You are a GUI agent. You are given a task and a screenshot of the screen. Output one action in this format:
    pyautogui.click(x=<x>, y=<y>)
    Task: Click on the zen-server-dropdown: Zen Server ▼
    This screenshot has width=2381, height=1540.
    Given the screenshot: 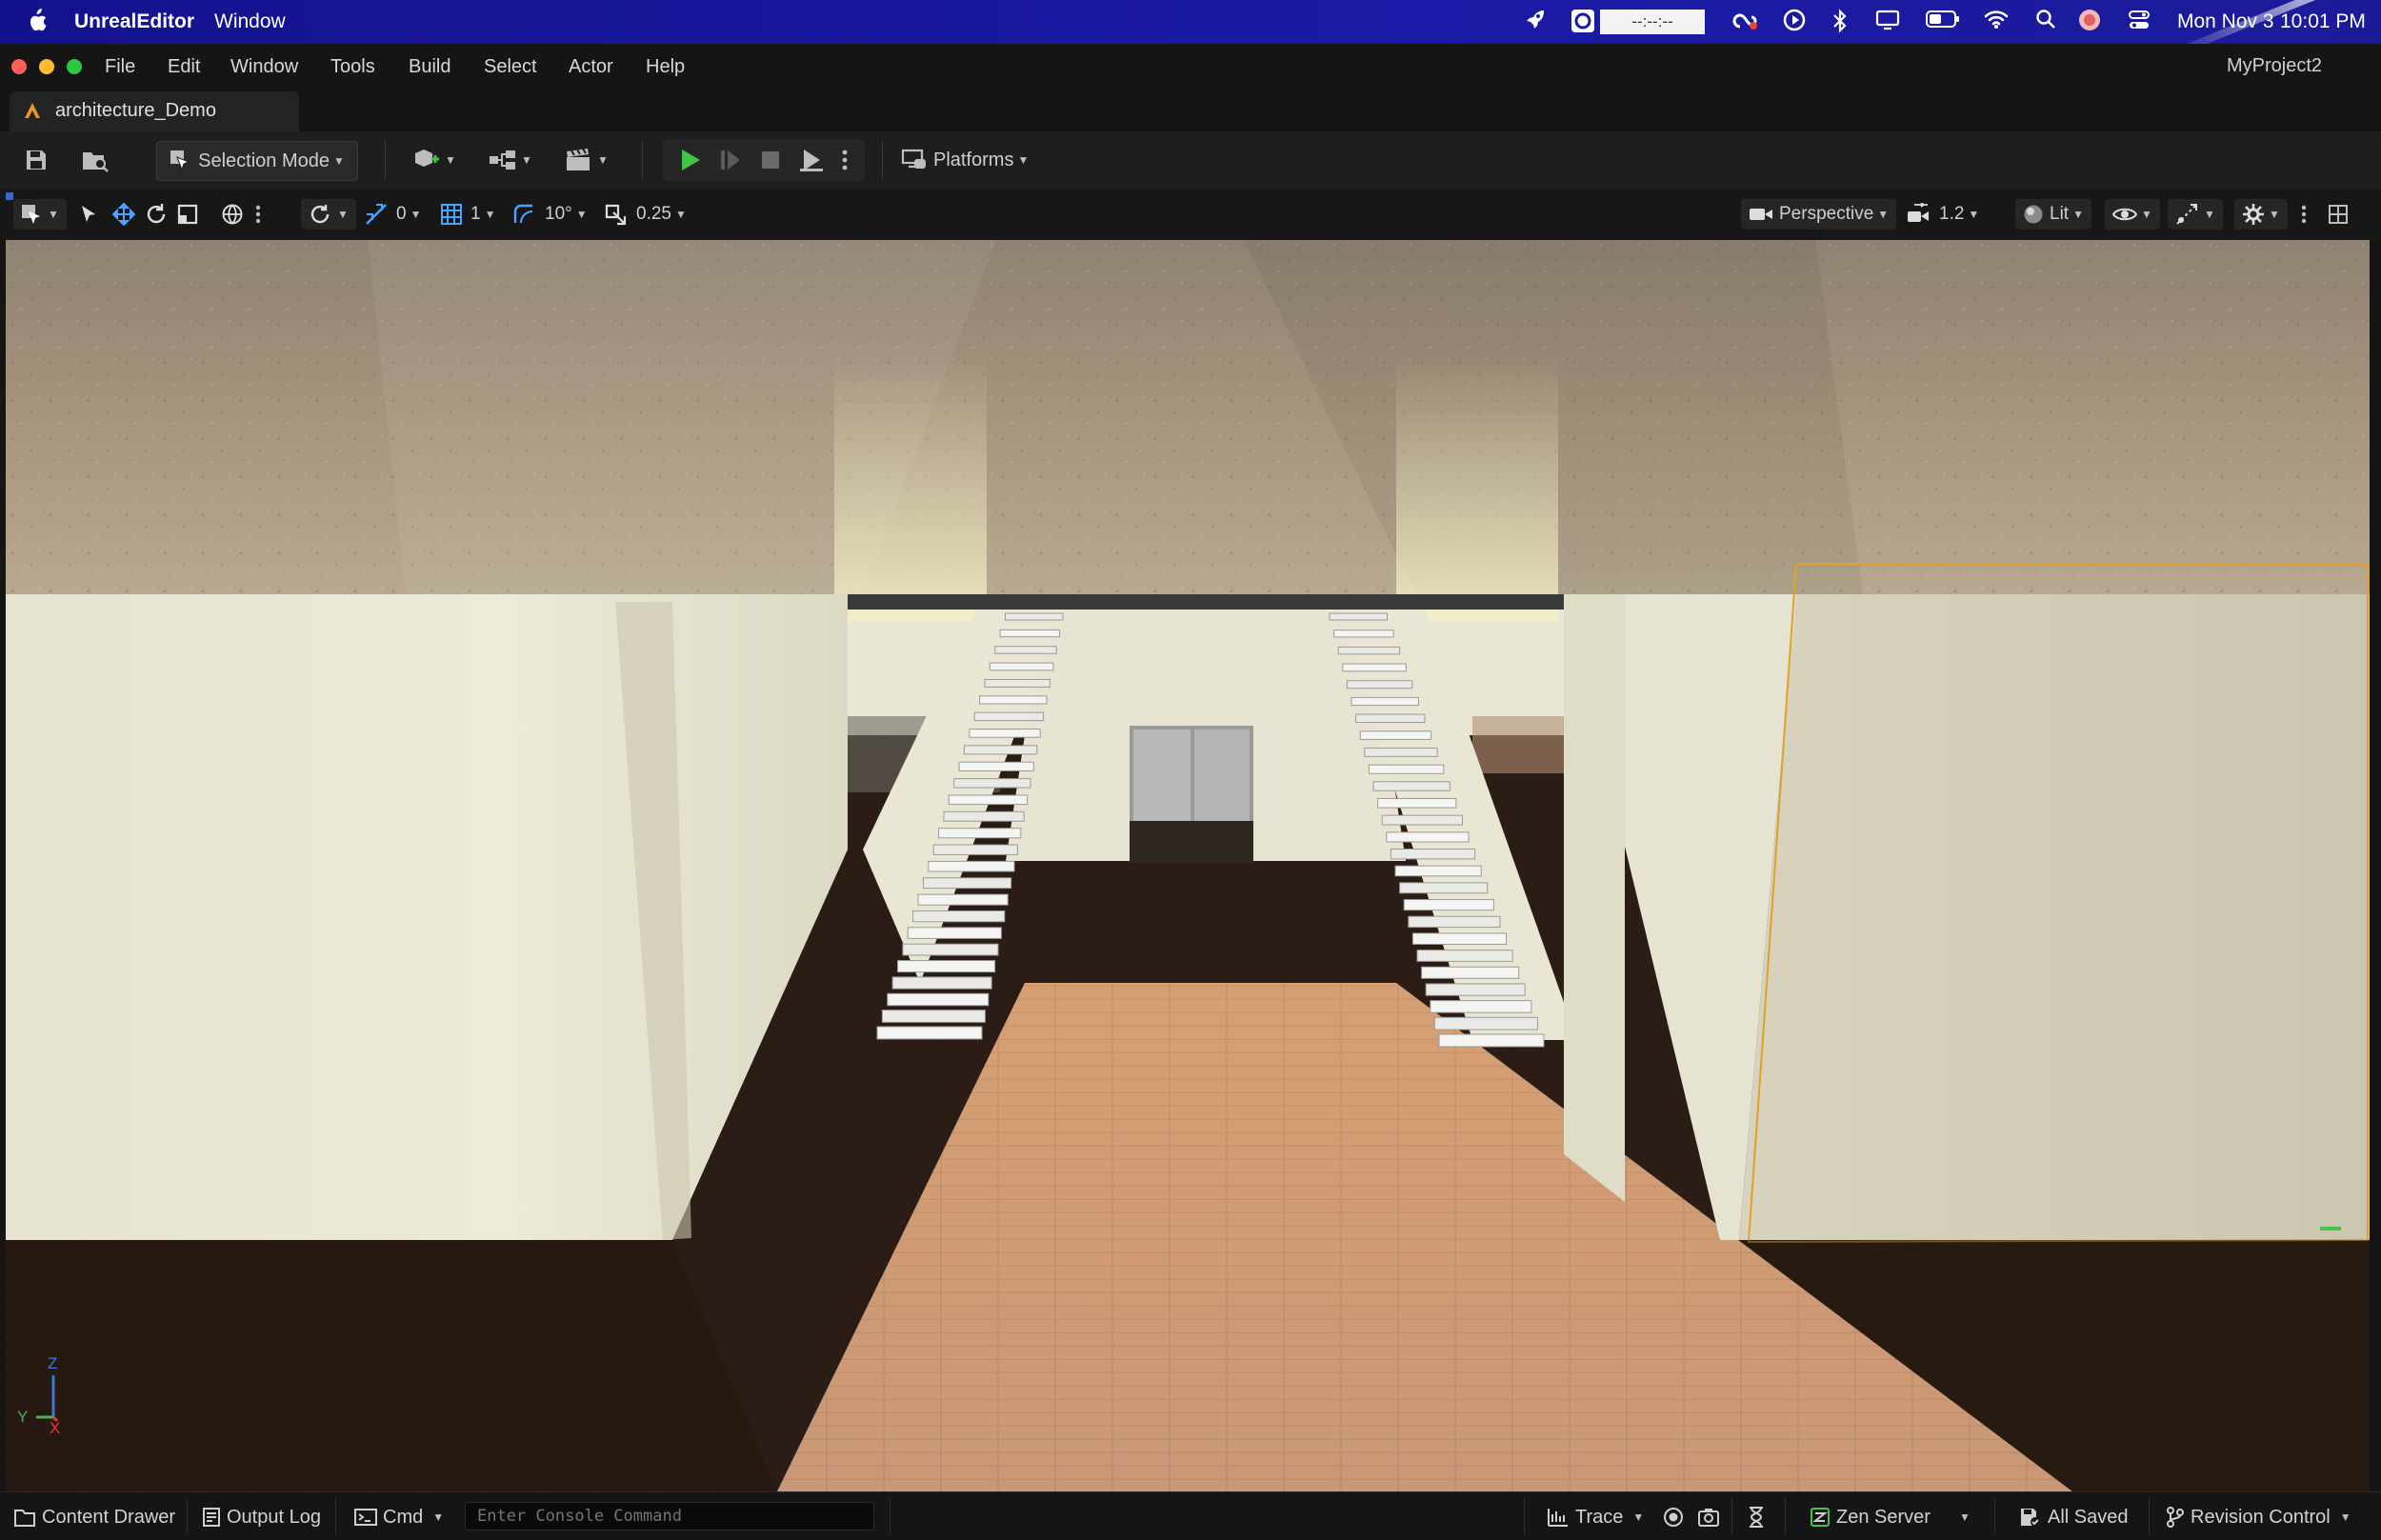 What is the action you would take?
    pyautogui.click(x=1891, y=1517)
    